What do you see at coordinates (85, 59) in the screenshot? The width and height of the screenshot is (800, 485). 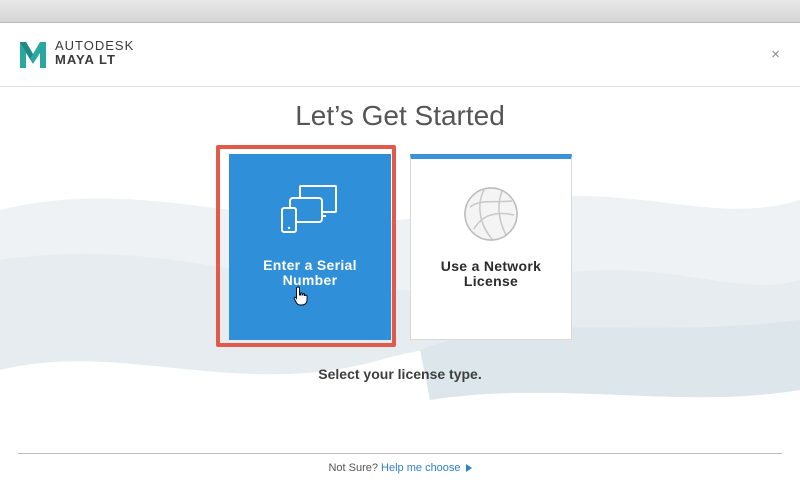 I see `product-name: MAYA LT` at bounding box center [85, 59].